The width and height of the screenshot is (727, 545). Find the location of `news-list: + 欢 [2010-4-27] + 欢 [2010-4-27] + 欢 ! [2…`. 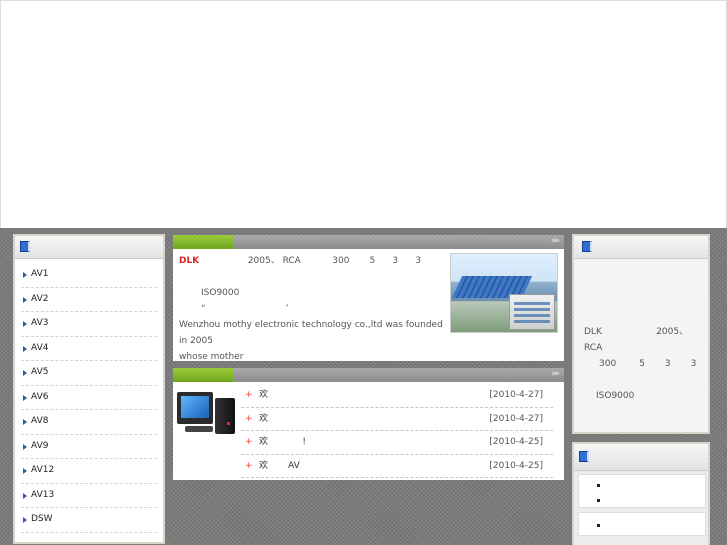

news-list: + 欢 [2010-4-27] + 欢 [2010-4-27] + 欢 ! [2… is located at coordinates (397, 431).